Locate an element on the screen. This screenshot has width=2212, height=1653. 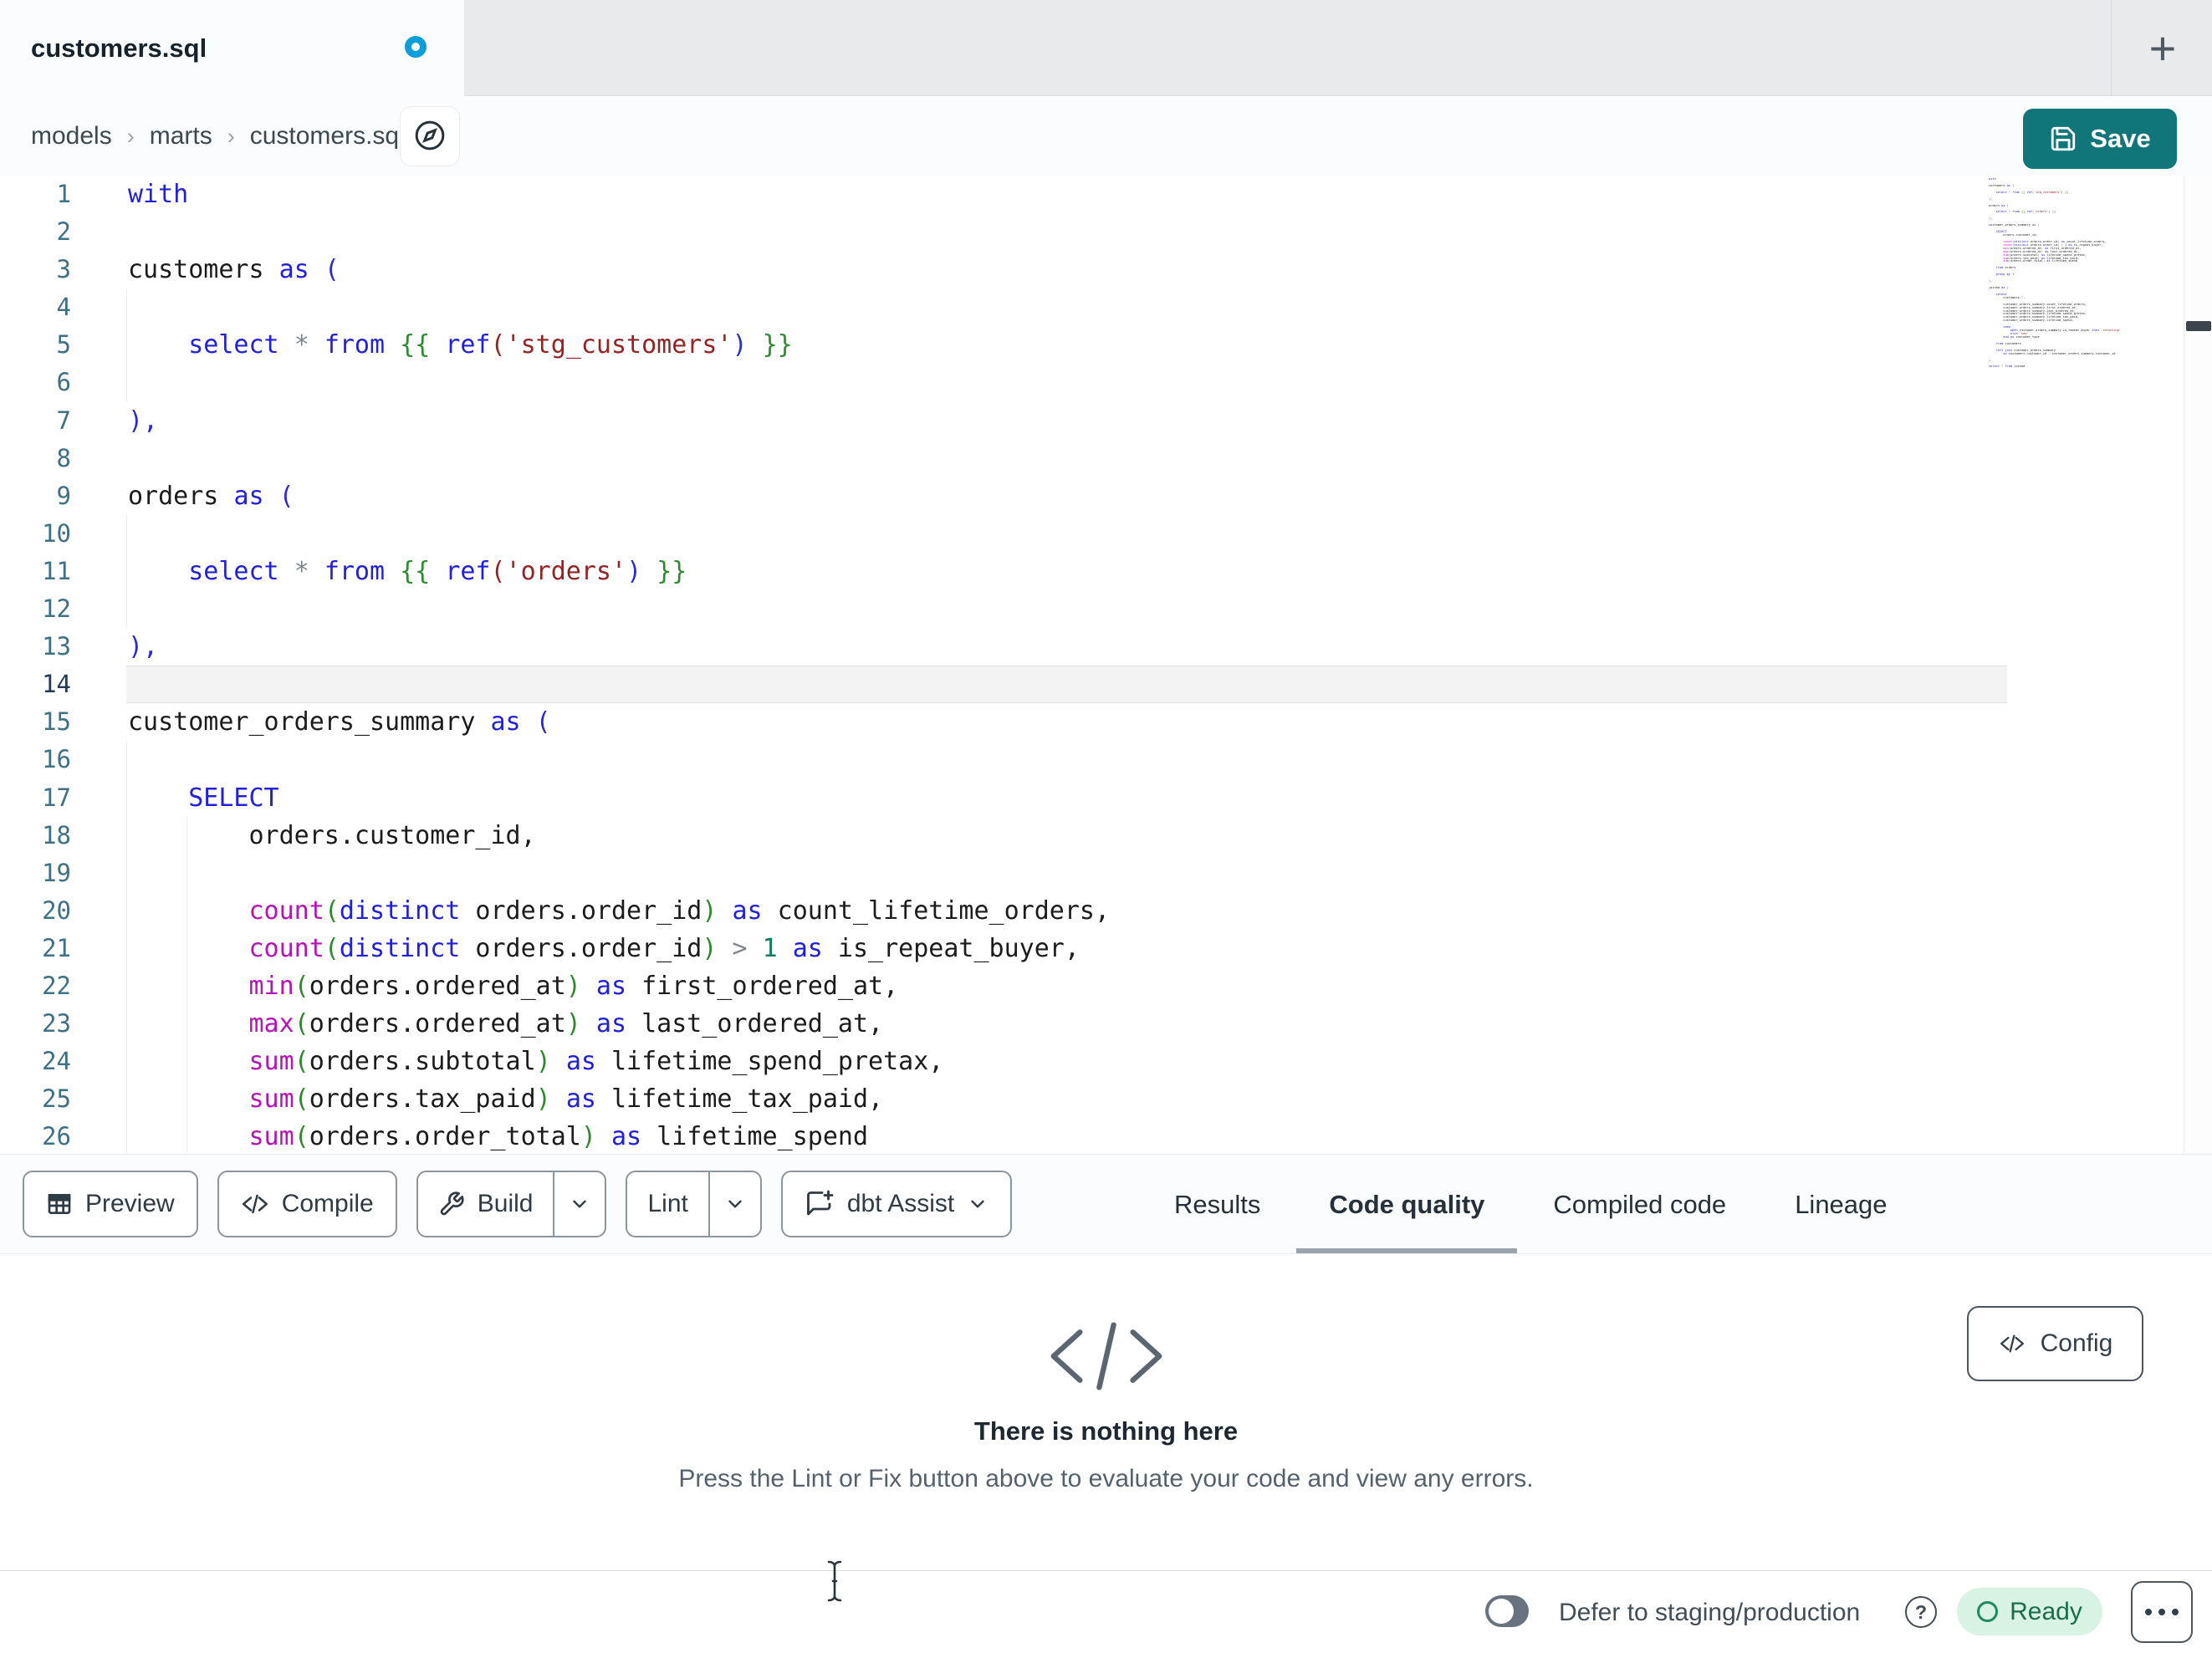
tab-compiled-code: Compiled code is located at coordinates (1640, 1204).